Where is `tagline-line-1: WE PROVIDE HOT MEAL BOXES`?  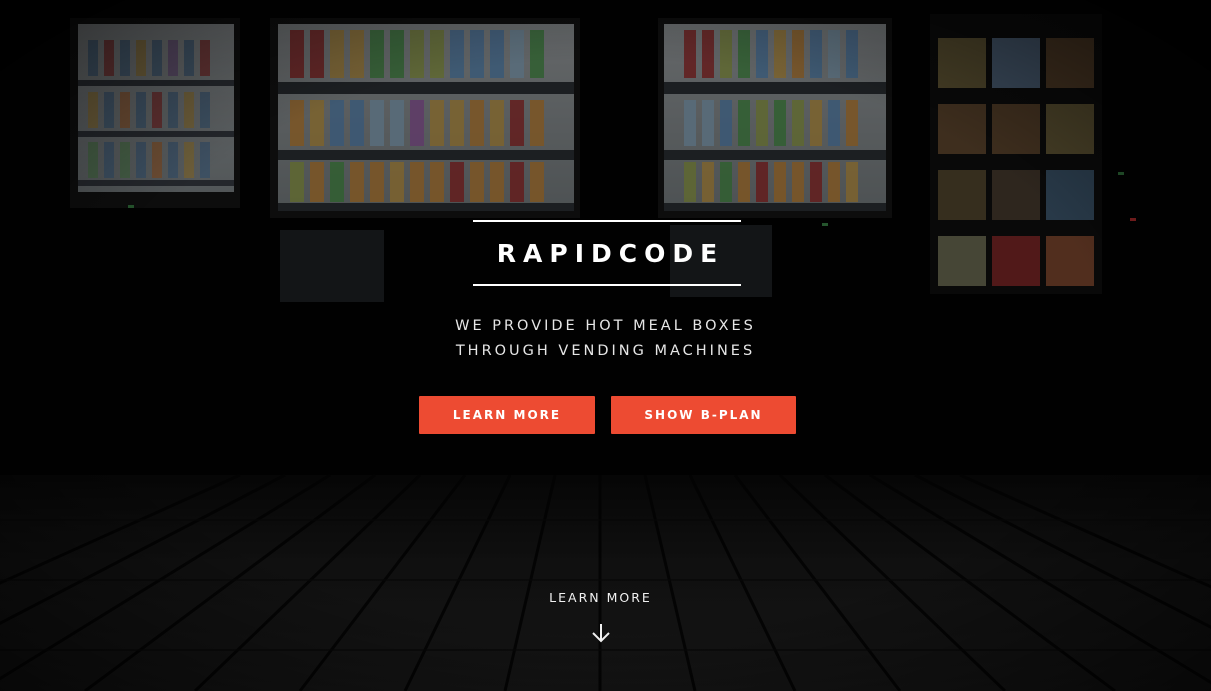
tagline-line-1: WE PROVIDE HOT MEAL BOXES is located at coordinates (605, 326).